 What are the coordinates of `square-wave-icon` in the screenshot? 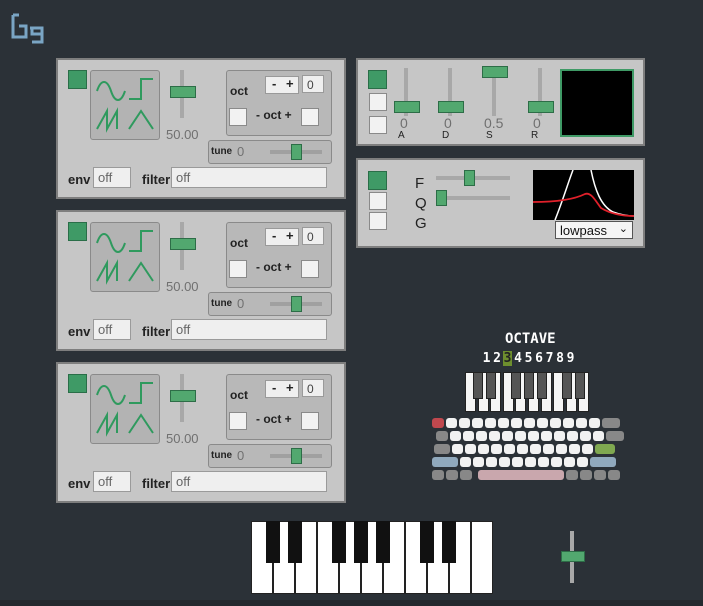 It's located at (141, 89).